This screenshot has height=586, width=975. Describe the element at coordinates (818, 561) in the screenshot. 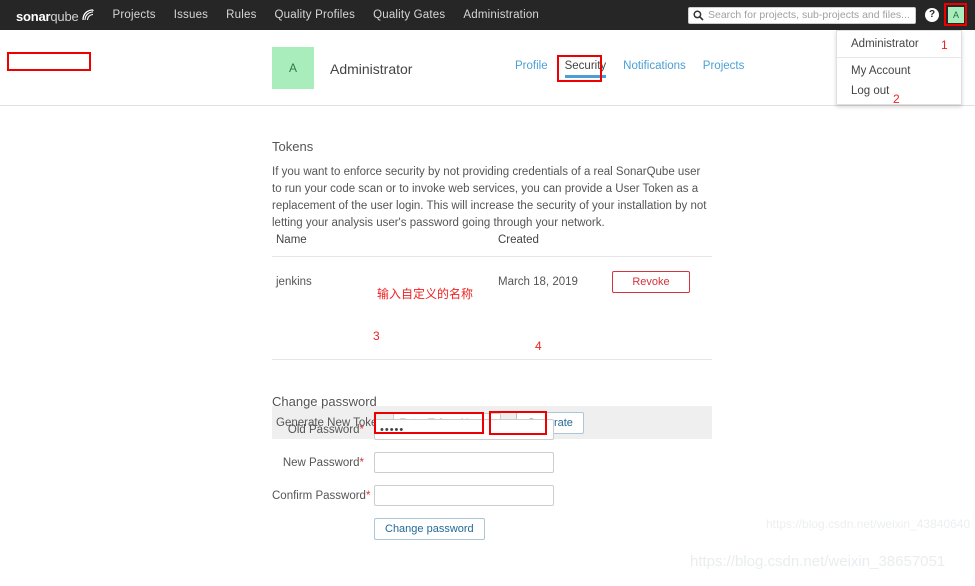

I see `watermark-bottom: https://blog.csdn.net/weixin_38657051` at that location.